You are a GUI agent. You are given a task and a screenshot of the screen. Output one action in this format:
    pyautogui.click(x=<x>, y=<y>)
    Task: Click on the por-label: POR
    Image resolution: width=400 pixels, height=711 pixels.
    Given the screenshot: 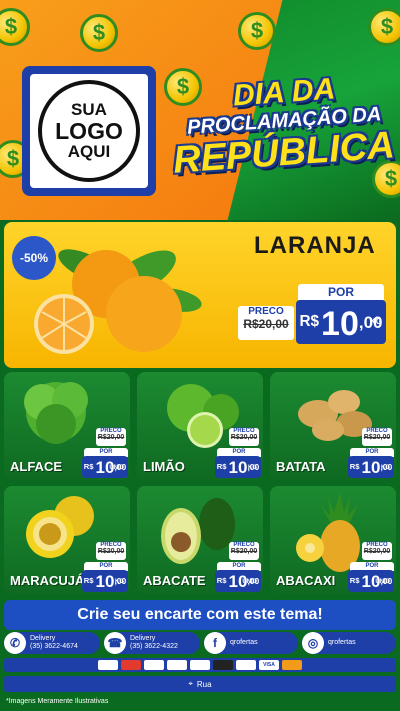 What is the action you would take?
    pyautogui.click(x=341, y=292)
    